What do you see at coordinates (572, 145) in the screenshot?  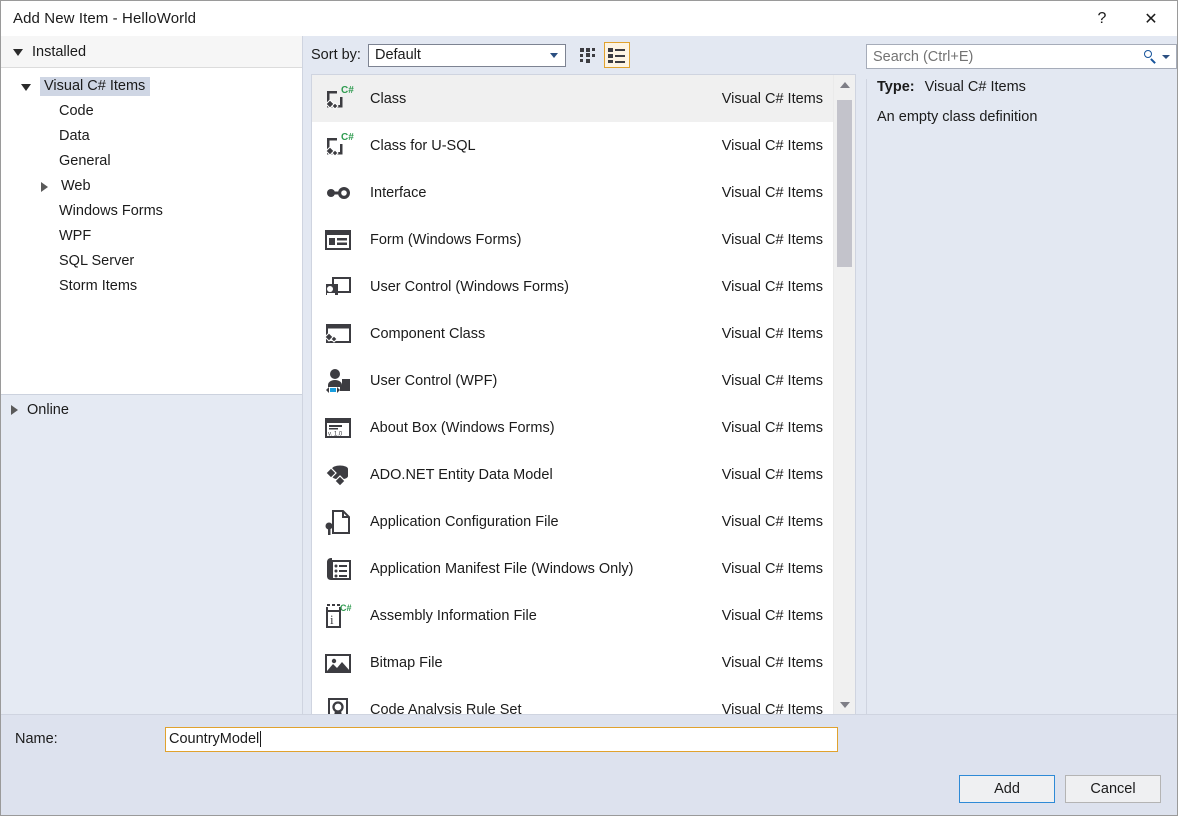 I see `list-item: C# Class for U-SQL Visual C# Items` at bounding box center [572, 145].